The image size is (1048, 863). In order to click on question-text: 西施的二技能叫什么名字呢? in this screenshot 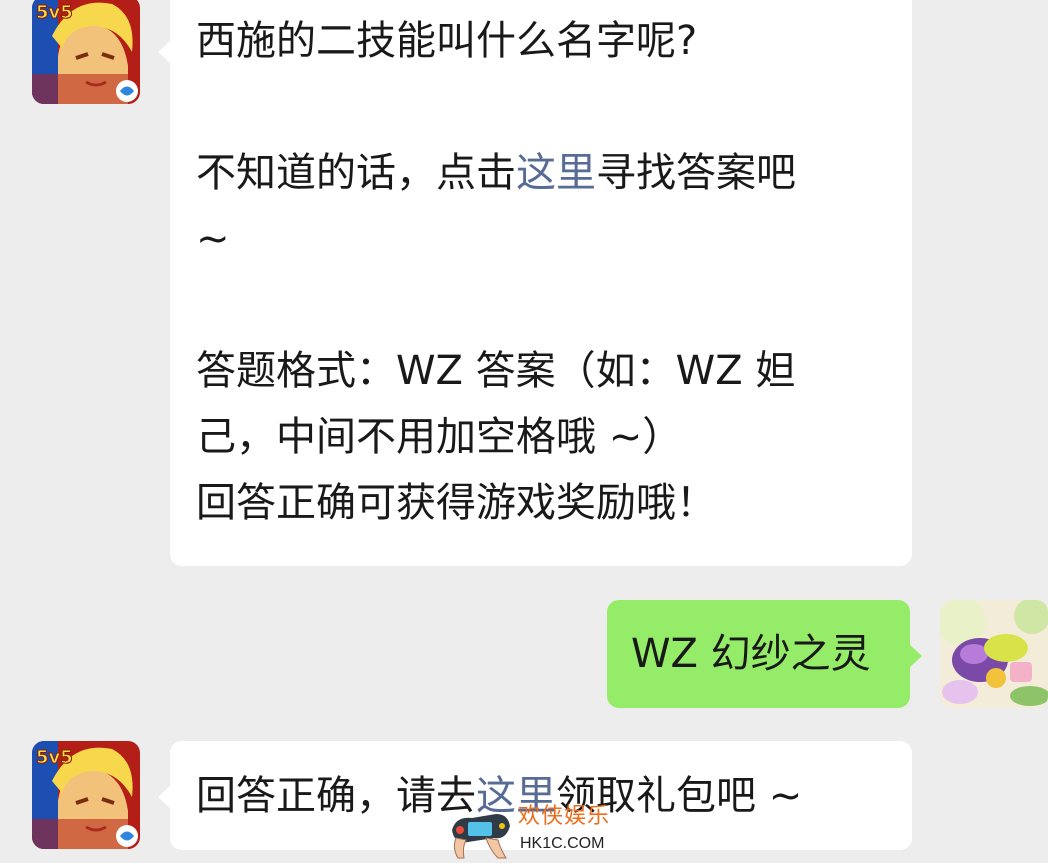, I will do `click(447, 41)`.